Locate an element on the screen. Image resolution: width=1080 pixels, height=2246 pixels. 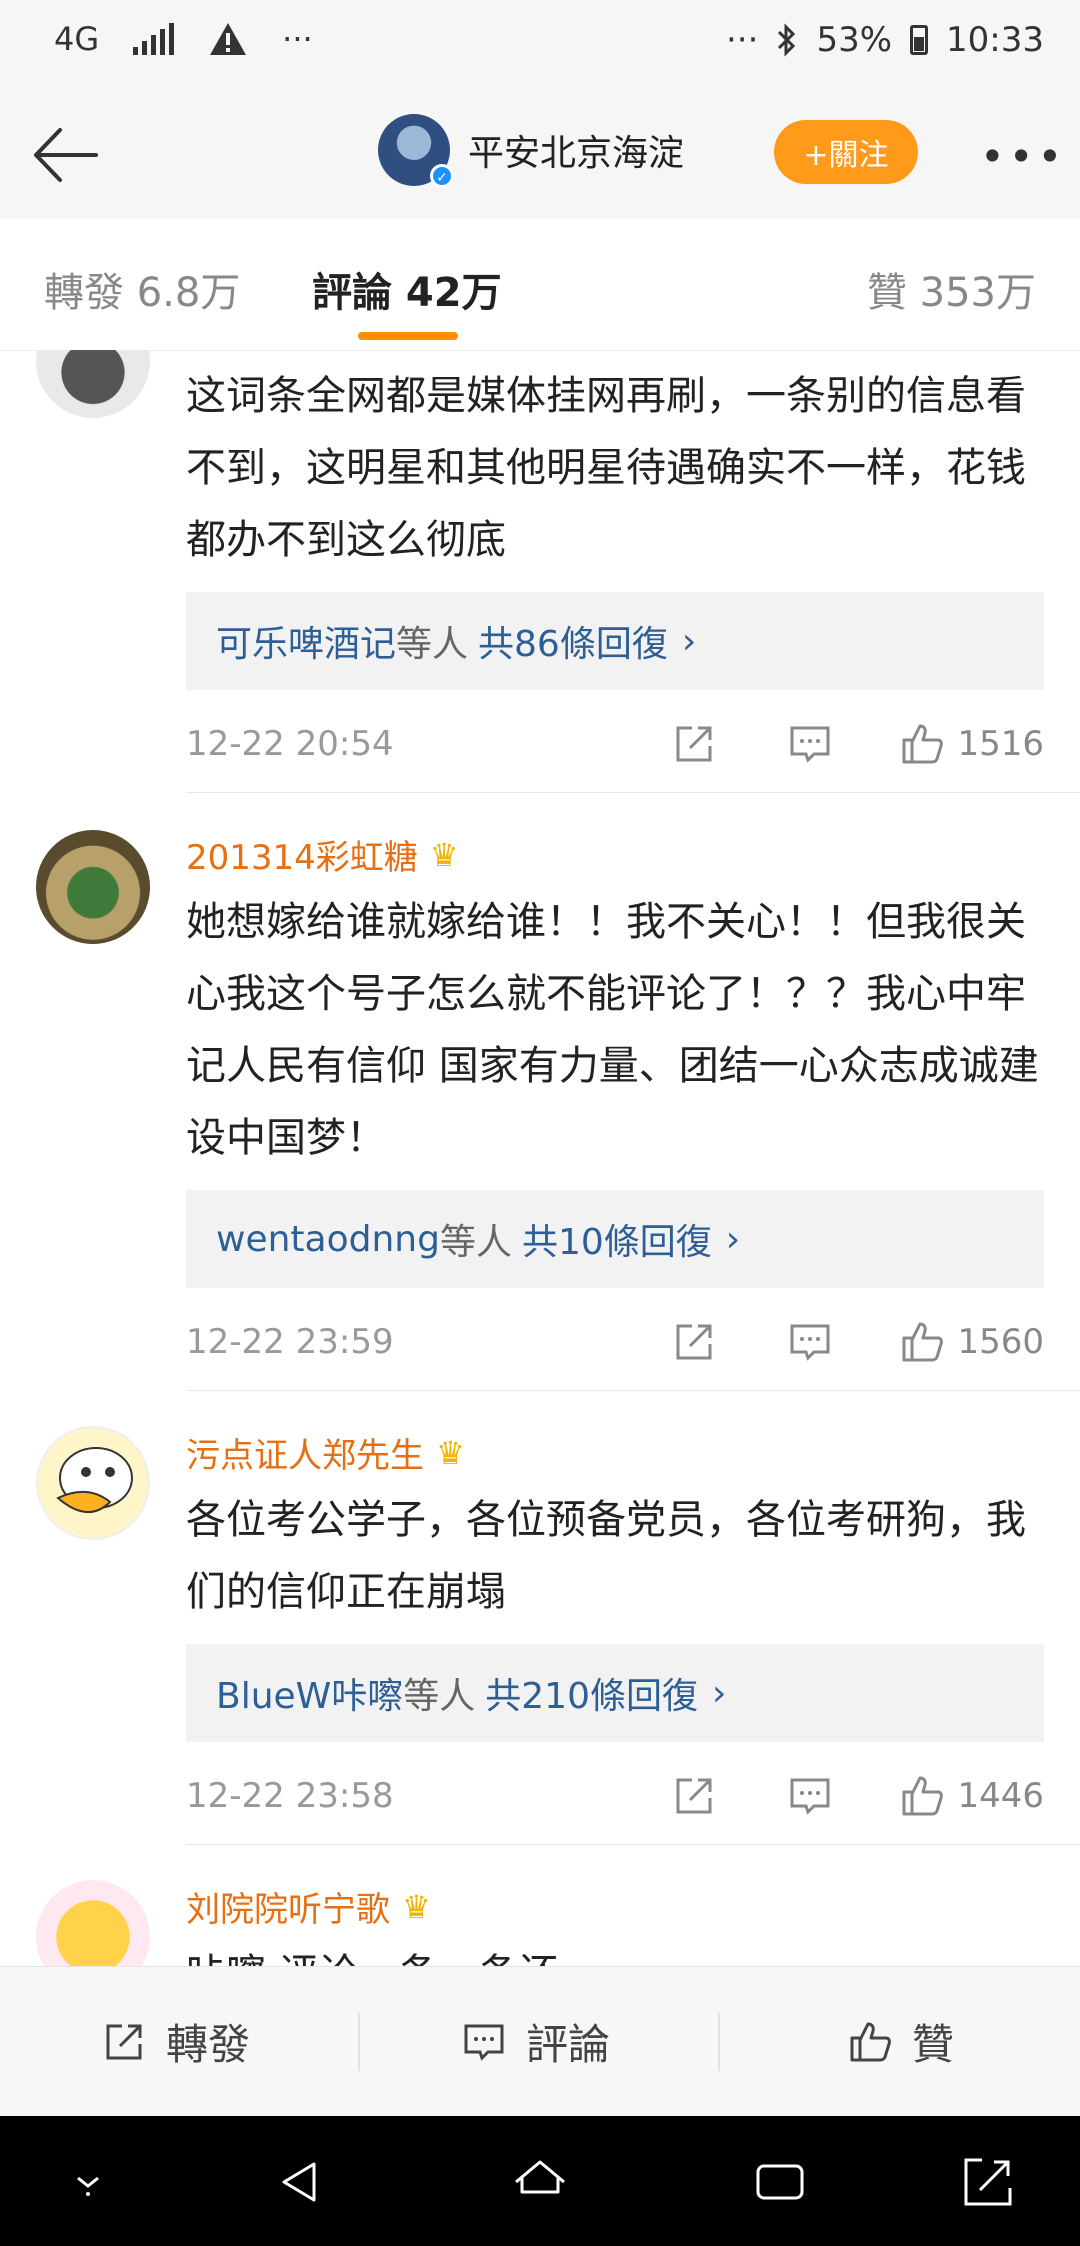
reply-count: 共210條回復 is located at coordinates (591, 1696).